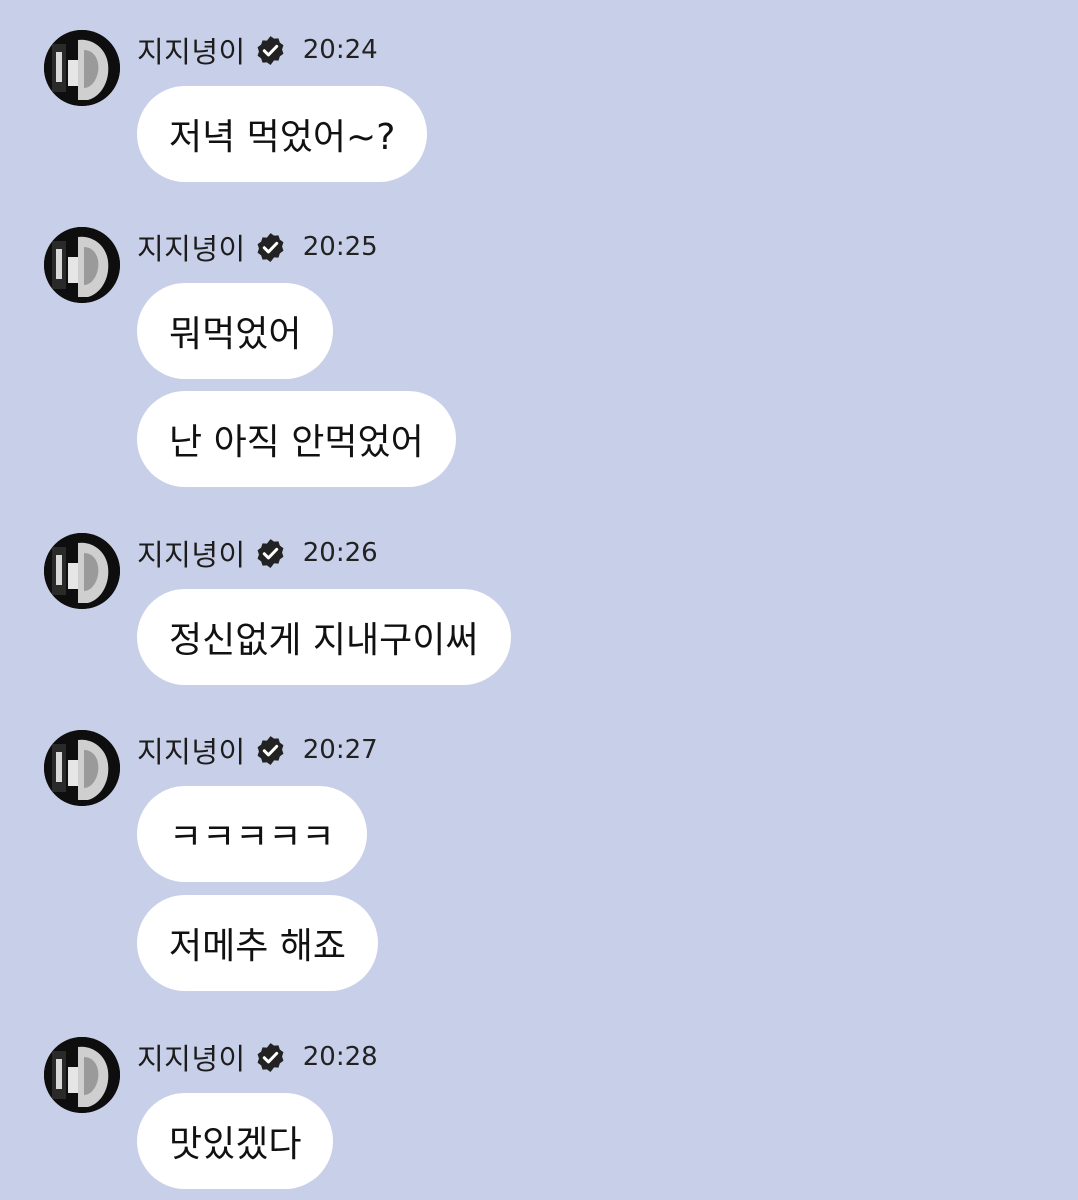 The height and width of the screenshot is (1200, 1078). I want to click on message-header: 지지녕이 20:28, so click(257, 1057).